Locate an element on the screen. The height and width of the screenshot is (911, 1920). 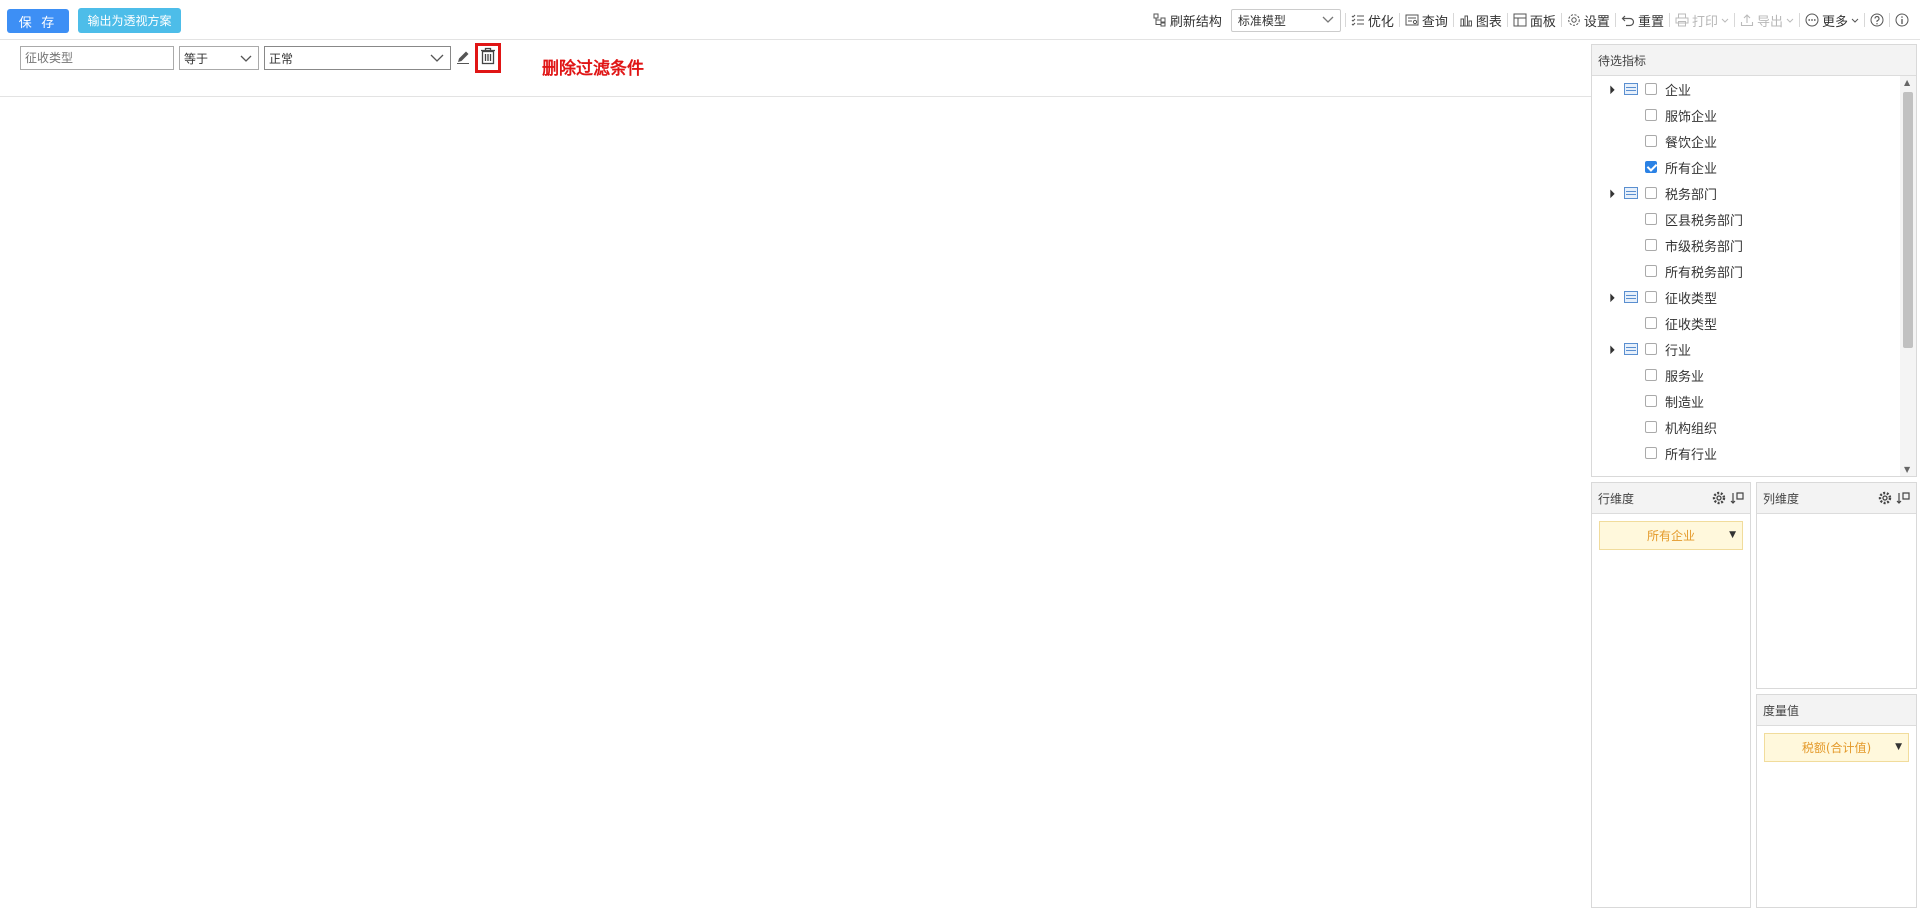
refresh-structure-label: 刷新结构 is located at coordinates (1195, 22).